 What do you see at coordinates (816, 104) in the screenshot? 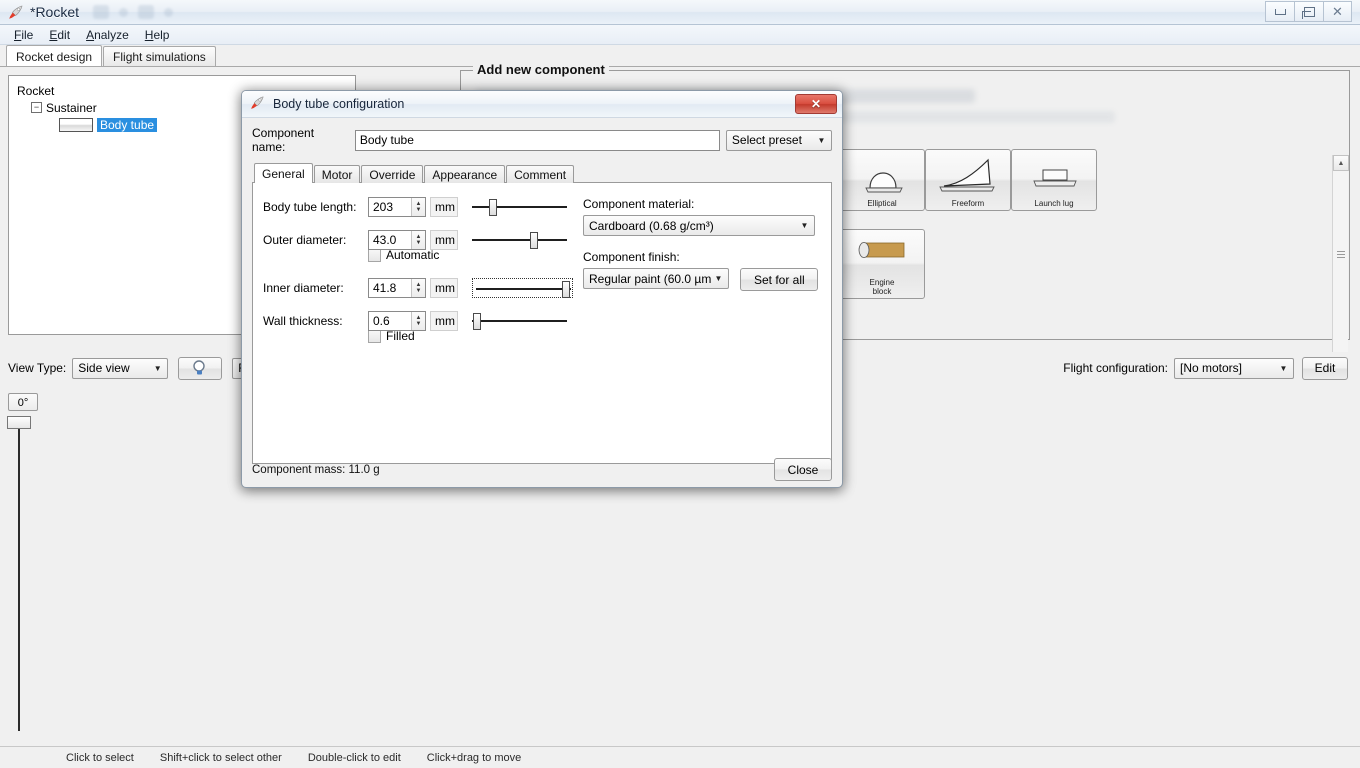
I see `dialog-close-icon: ✕` at bounding box center [816, 104].